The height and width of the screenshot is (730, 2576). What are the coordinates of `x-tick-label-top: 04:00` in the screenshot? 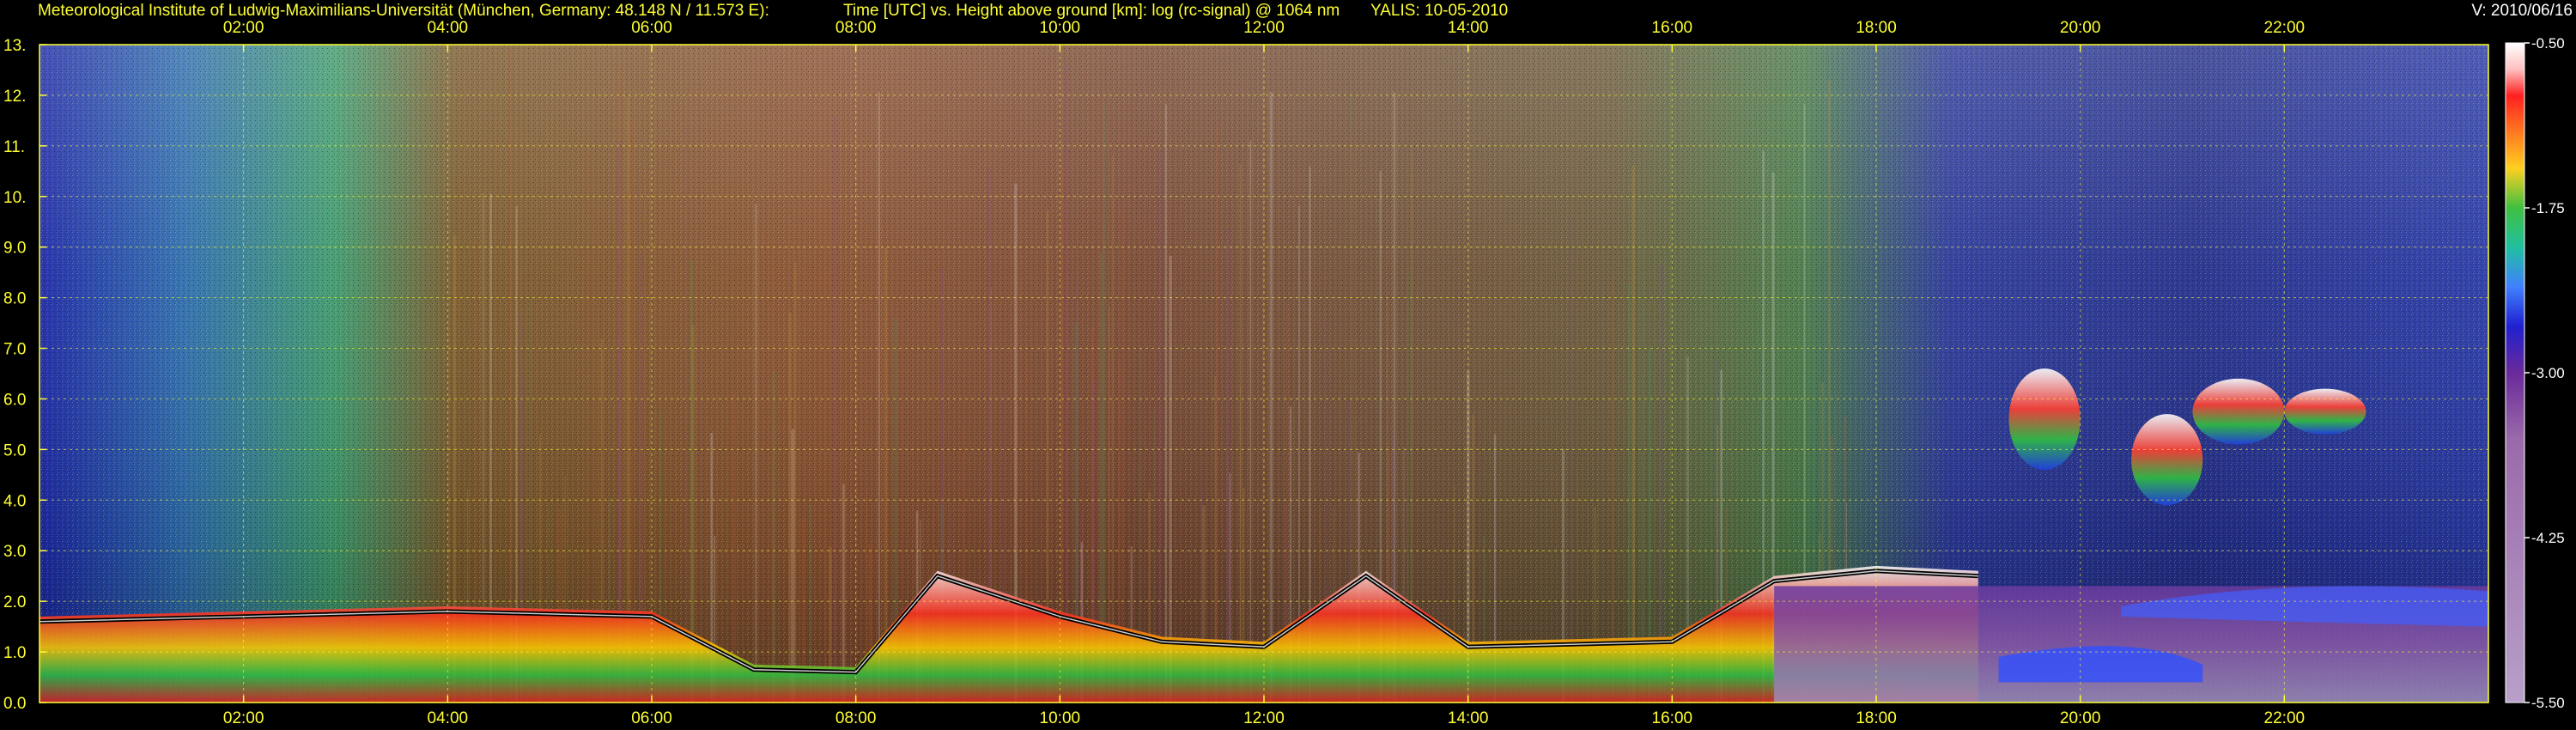 It's located at (448, 28).